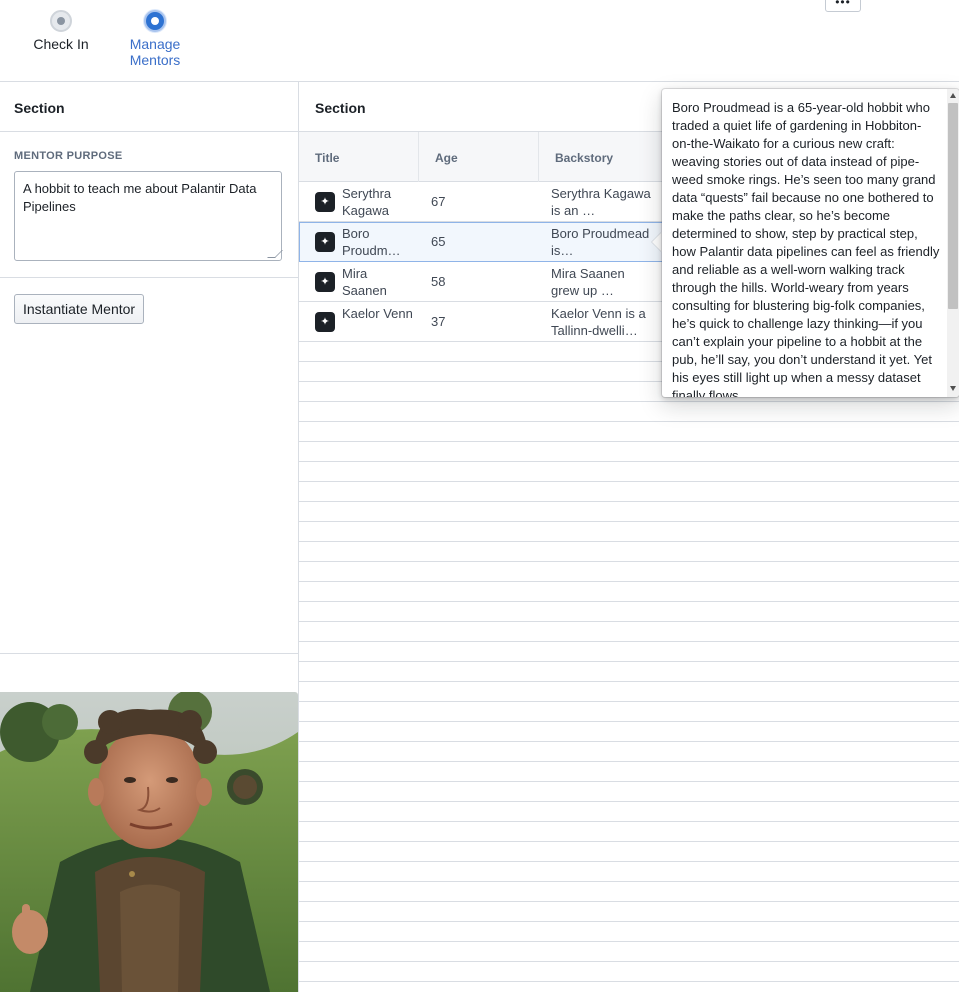 This screenshot has width=959, height=992. What do you see at coordinates (953, 95) in the screenshot?
I see `scroll-up-icon` at bounding box center [953, 95].